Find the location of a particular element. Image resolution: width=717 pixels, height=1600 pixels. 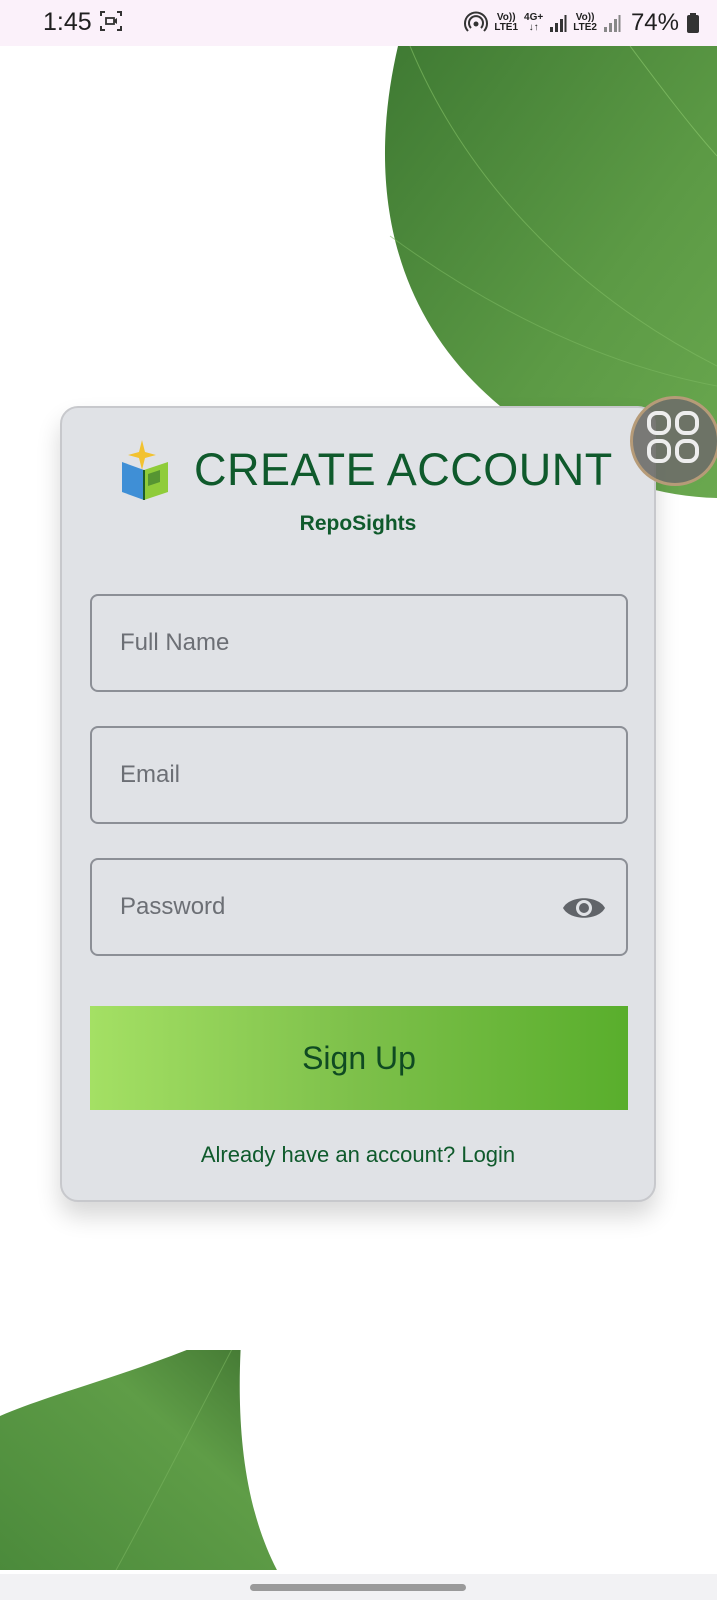

password-input is located at coordinates (359, 907).